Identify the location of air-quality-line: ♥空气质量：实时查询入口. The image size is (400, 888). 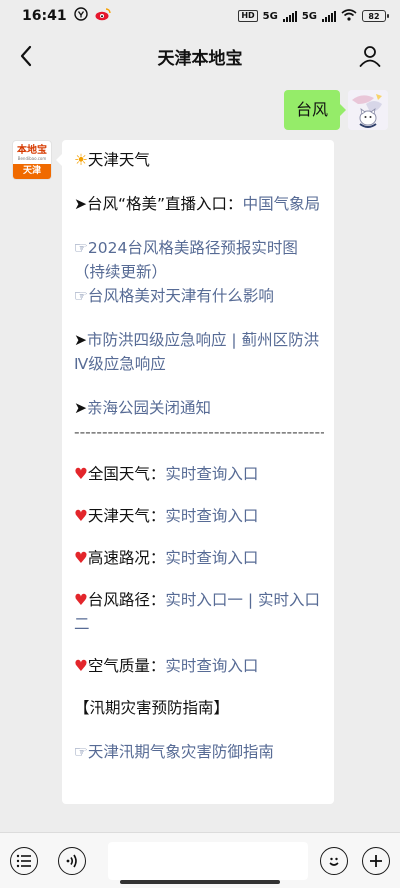
(199, 666).